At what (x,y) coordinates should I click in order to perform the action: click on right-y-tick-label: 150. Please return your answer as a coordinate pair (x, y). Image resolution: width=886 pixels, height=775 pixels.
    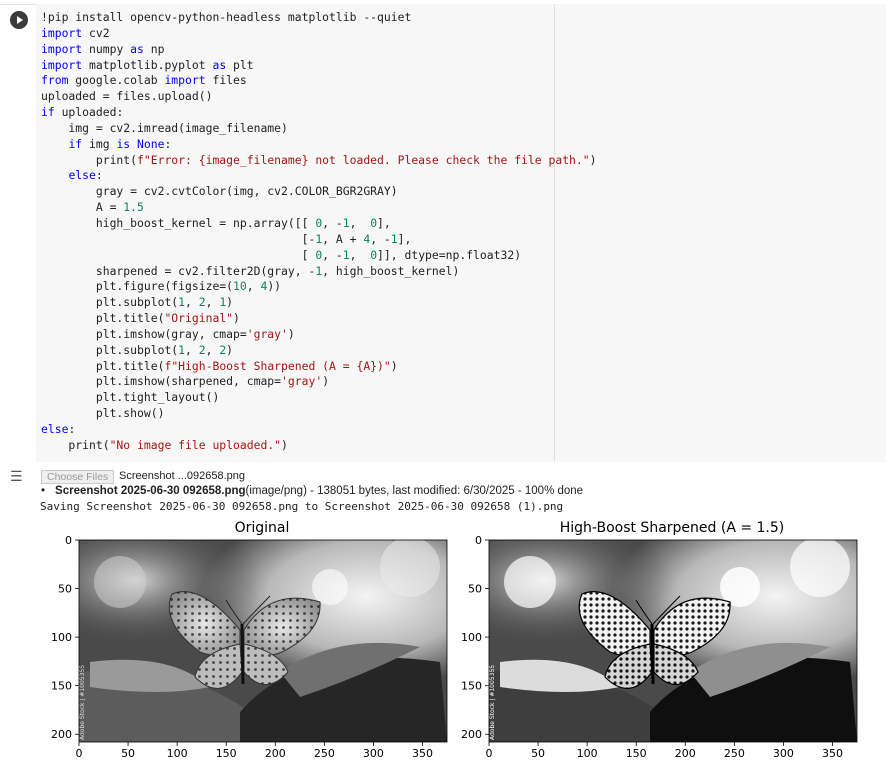
    Looking at the image, I should click on (471, 686).